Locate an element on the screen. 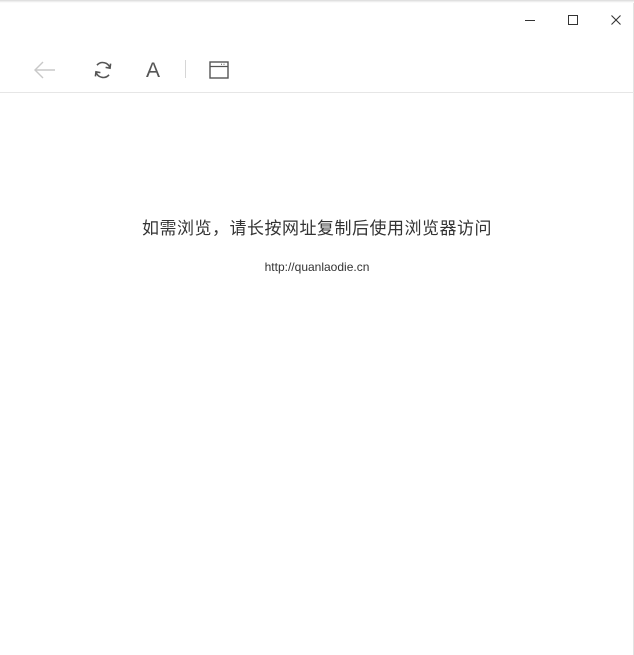 The image size is (634, 655). window-button is located at coordinates (219, 70).